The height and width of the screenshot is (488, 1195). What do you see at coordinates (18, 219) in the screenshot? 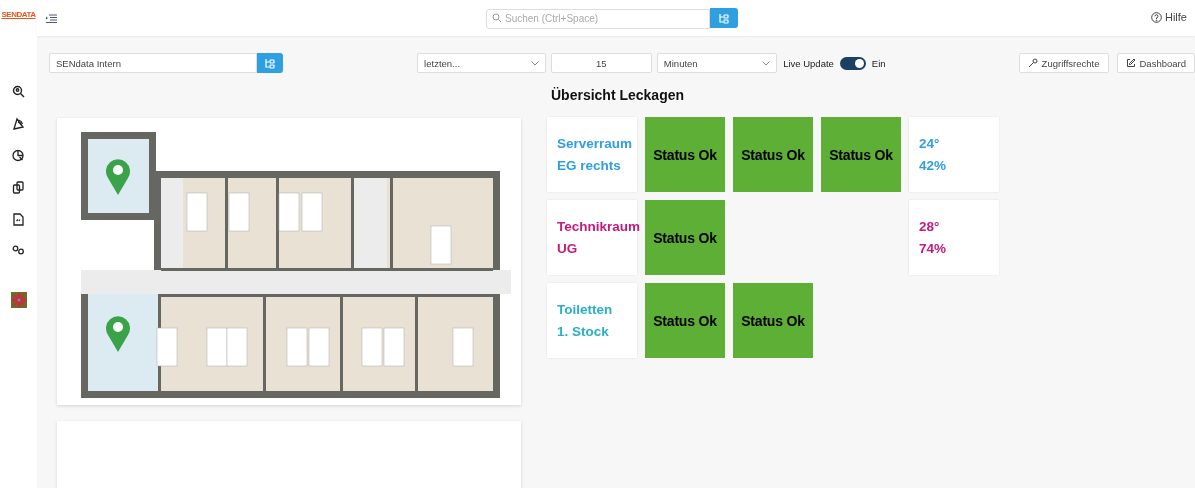
I see `file-icon` at bounding box center [18, 219].